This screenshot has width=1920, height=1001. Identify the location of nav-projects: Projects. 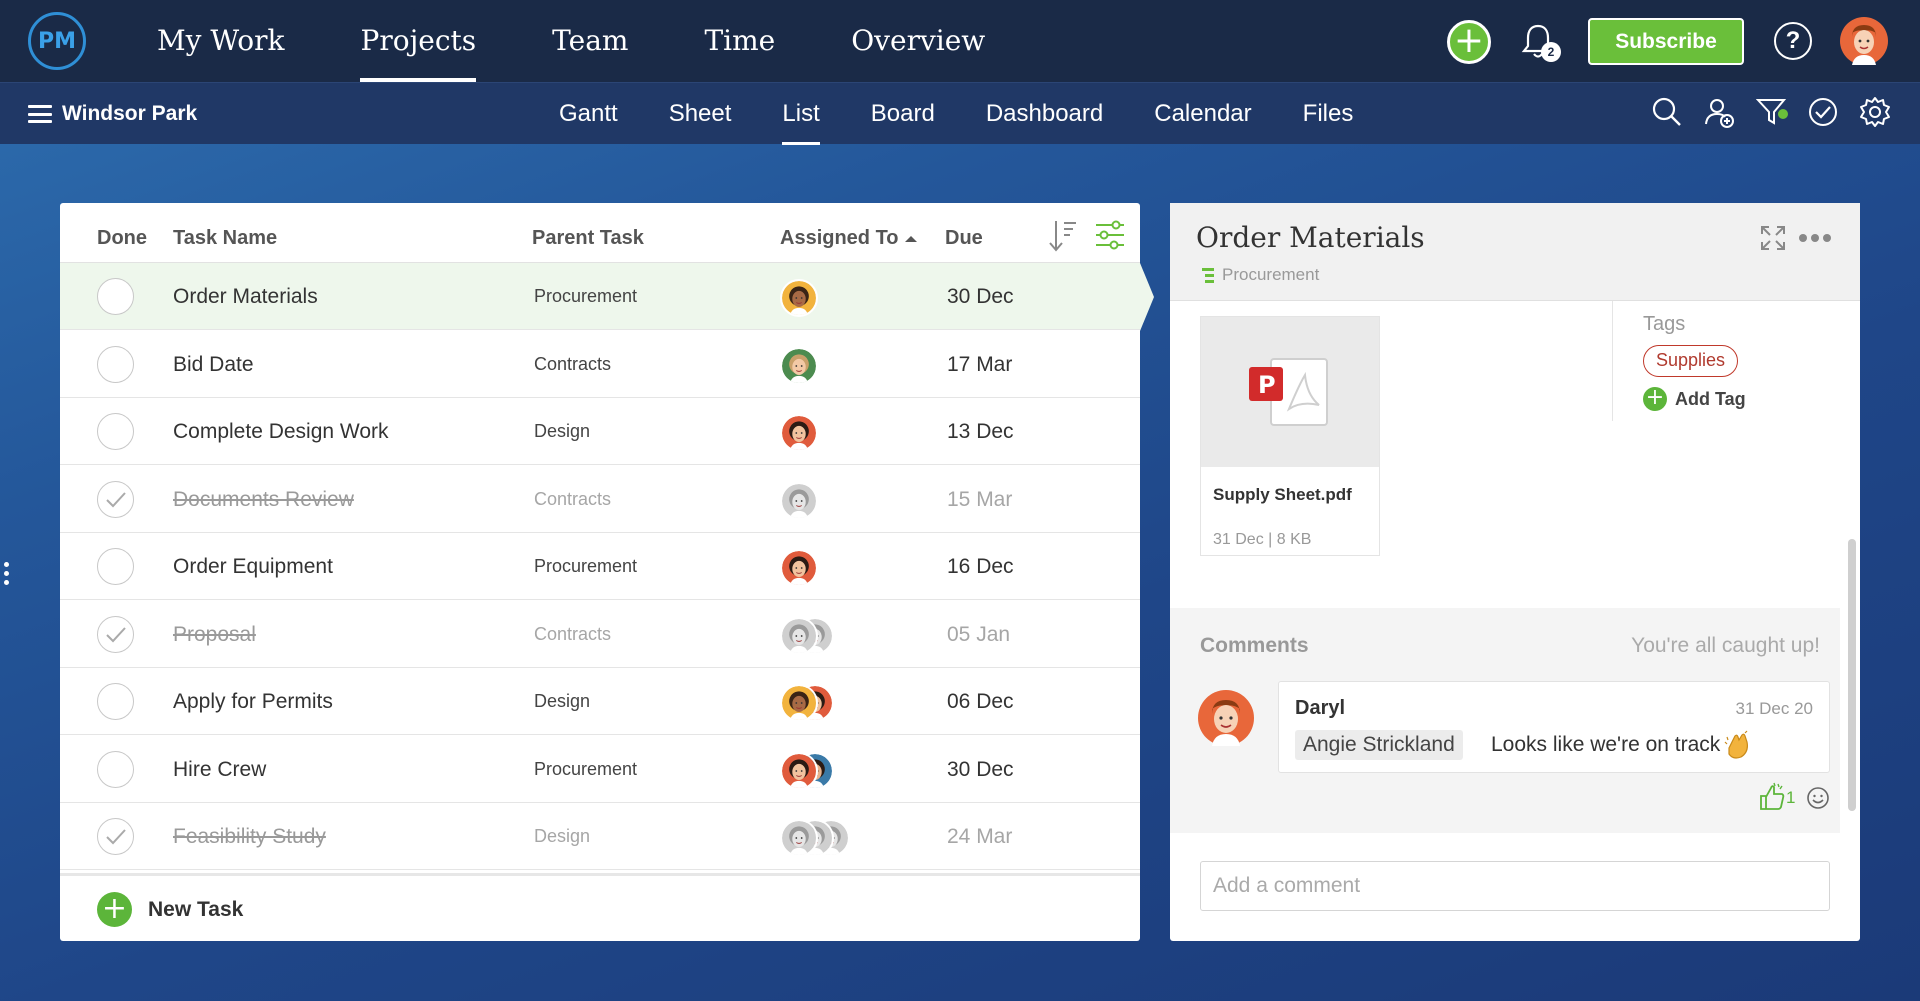
(418, 41).